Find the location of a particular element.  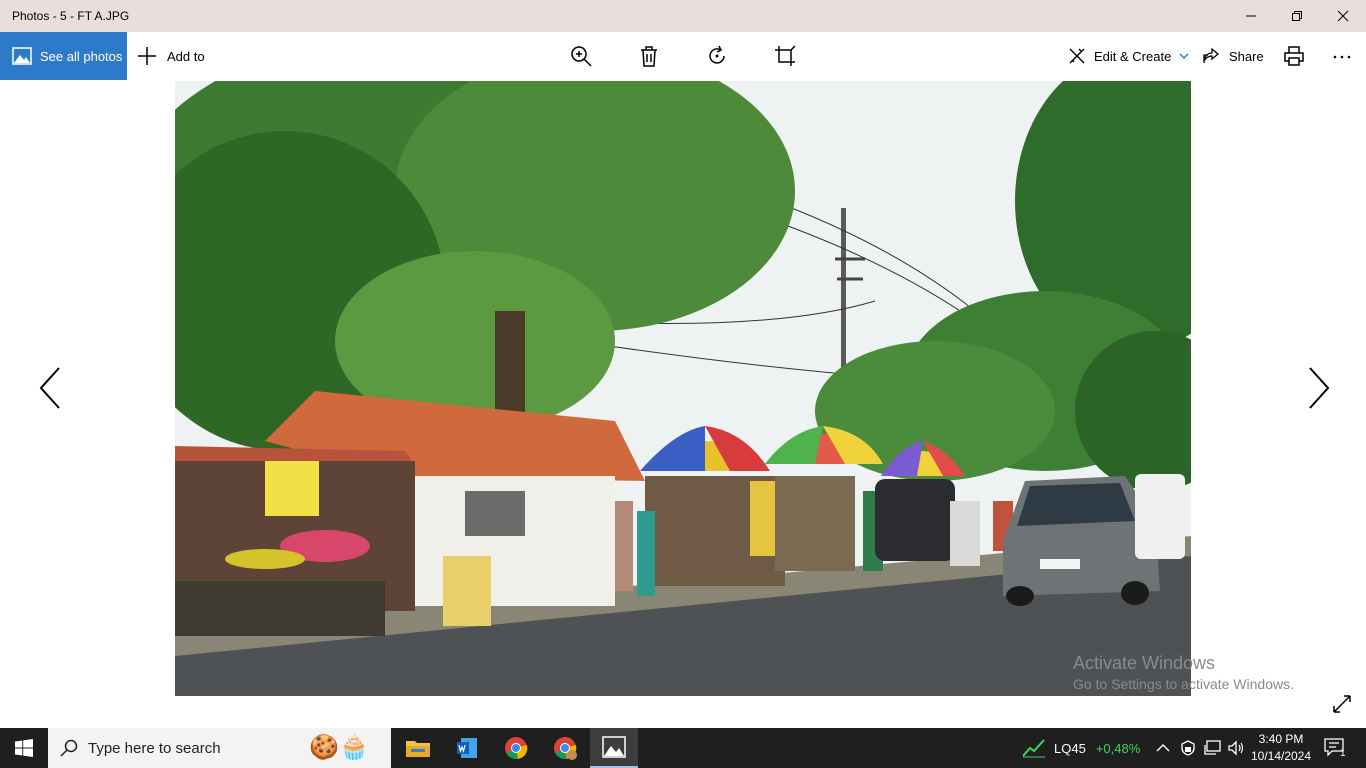

add-to-label: Add to is located at coordinates (186, 56).